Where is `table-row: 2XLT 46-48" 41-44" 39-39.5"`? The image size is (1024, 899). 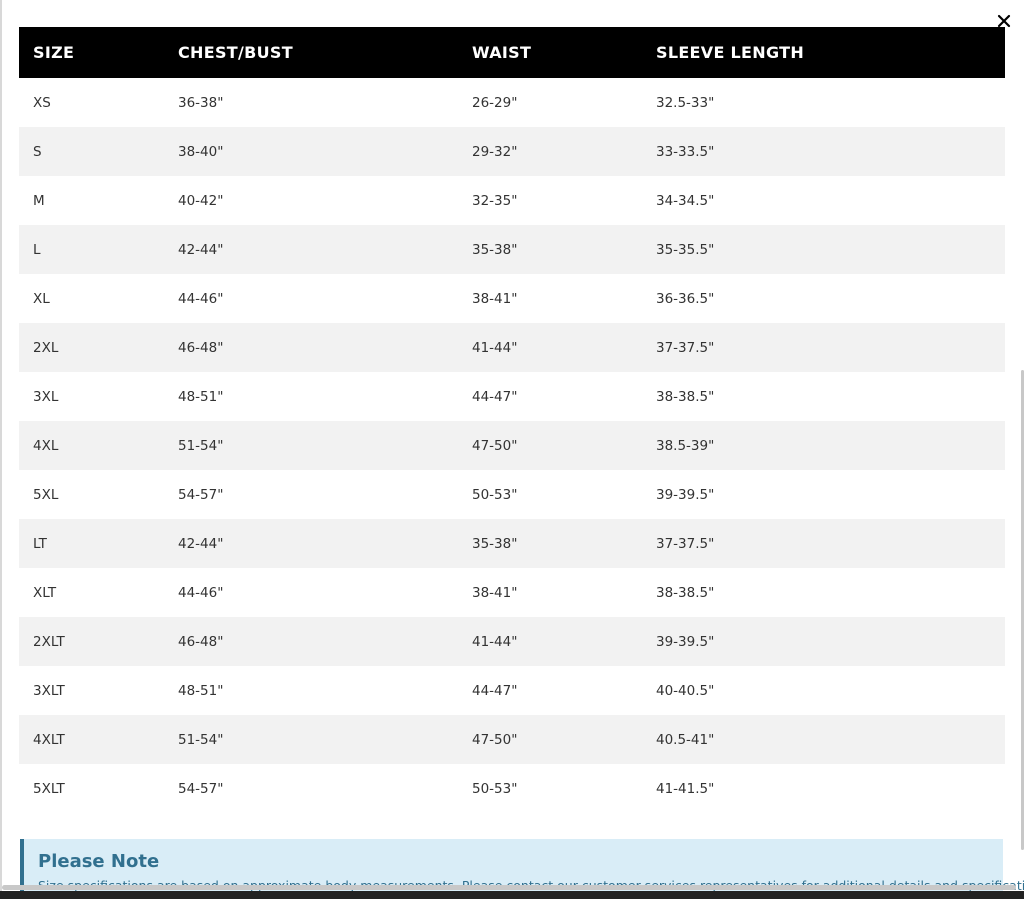
table-row: 2XLT 46-48" 41-44" 39-39.5" is located at coordinates (512, 641).